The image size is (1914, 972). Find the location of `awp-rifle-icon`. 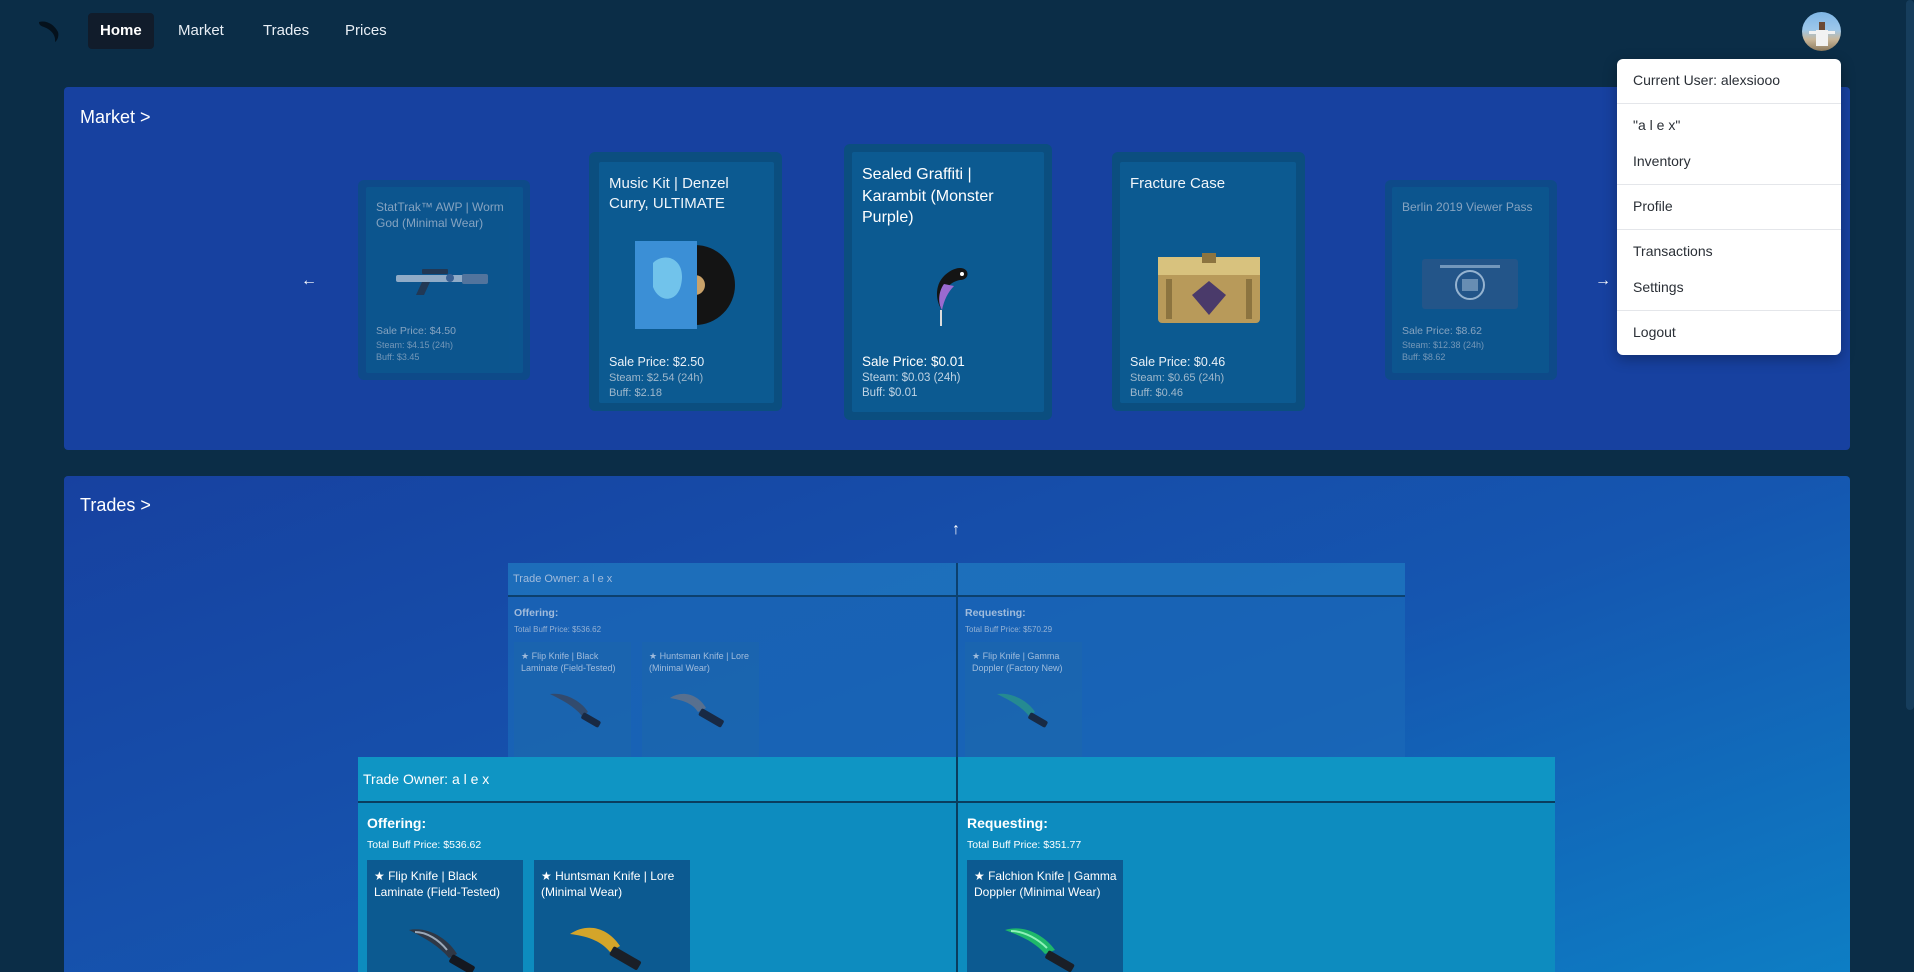

awp-rifle-icon is located at coordinates (442, 280).